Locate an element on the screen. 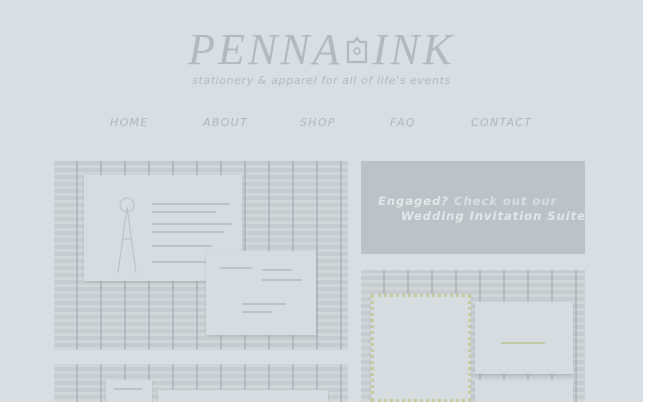 This screenshot has height=402, width=648. nav-contact: CONTACT is located at coordinates (501, 122).